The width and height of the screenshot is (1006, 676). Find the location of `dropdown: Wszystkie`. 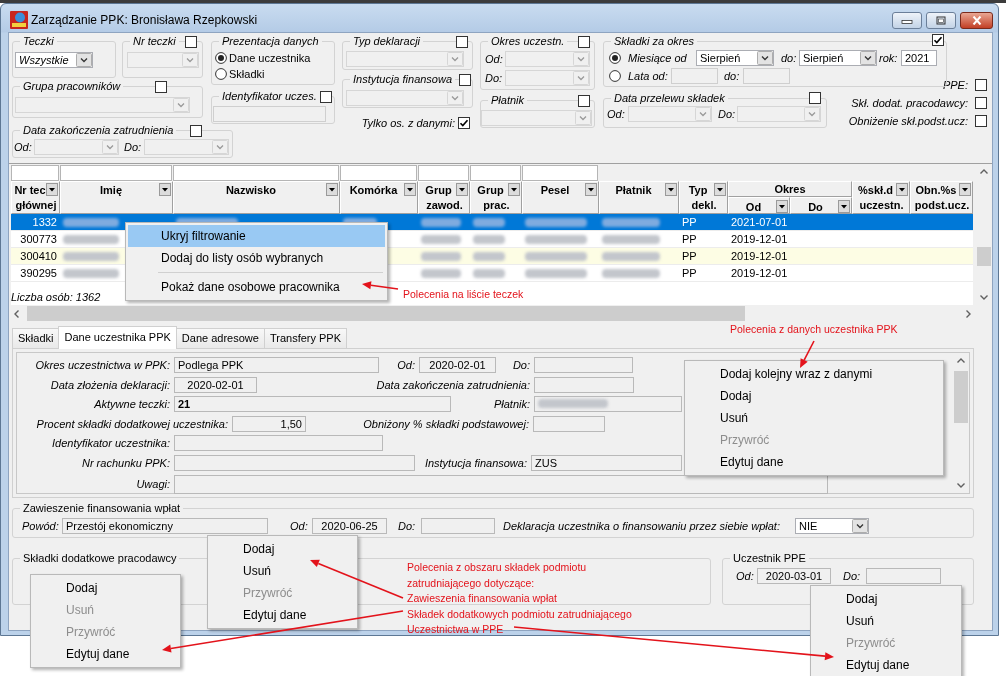

dropdown: Wszystkie is located at coordinates (54, 60).